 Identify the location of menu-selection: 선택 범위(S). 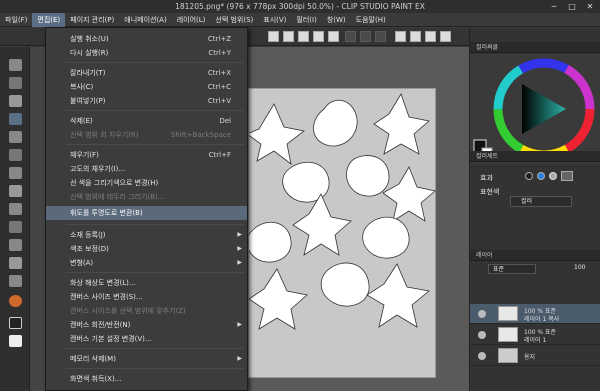
(234, 20).